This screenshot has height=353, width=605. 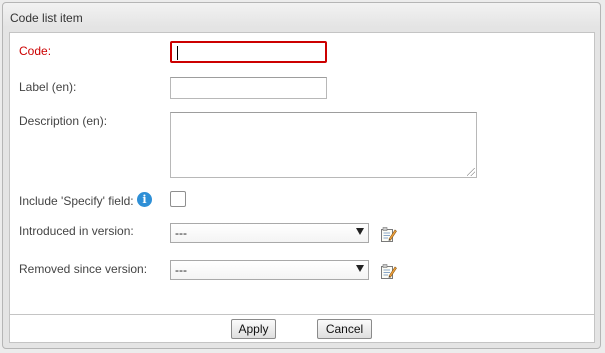 I want to click on label-en-label: Label (en):, so click(x=48, y=87).